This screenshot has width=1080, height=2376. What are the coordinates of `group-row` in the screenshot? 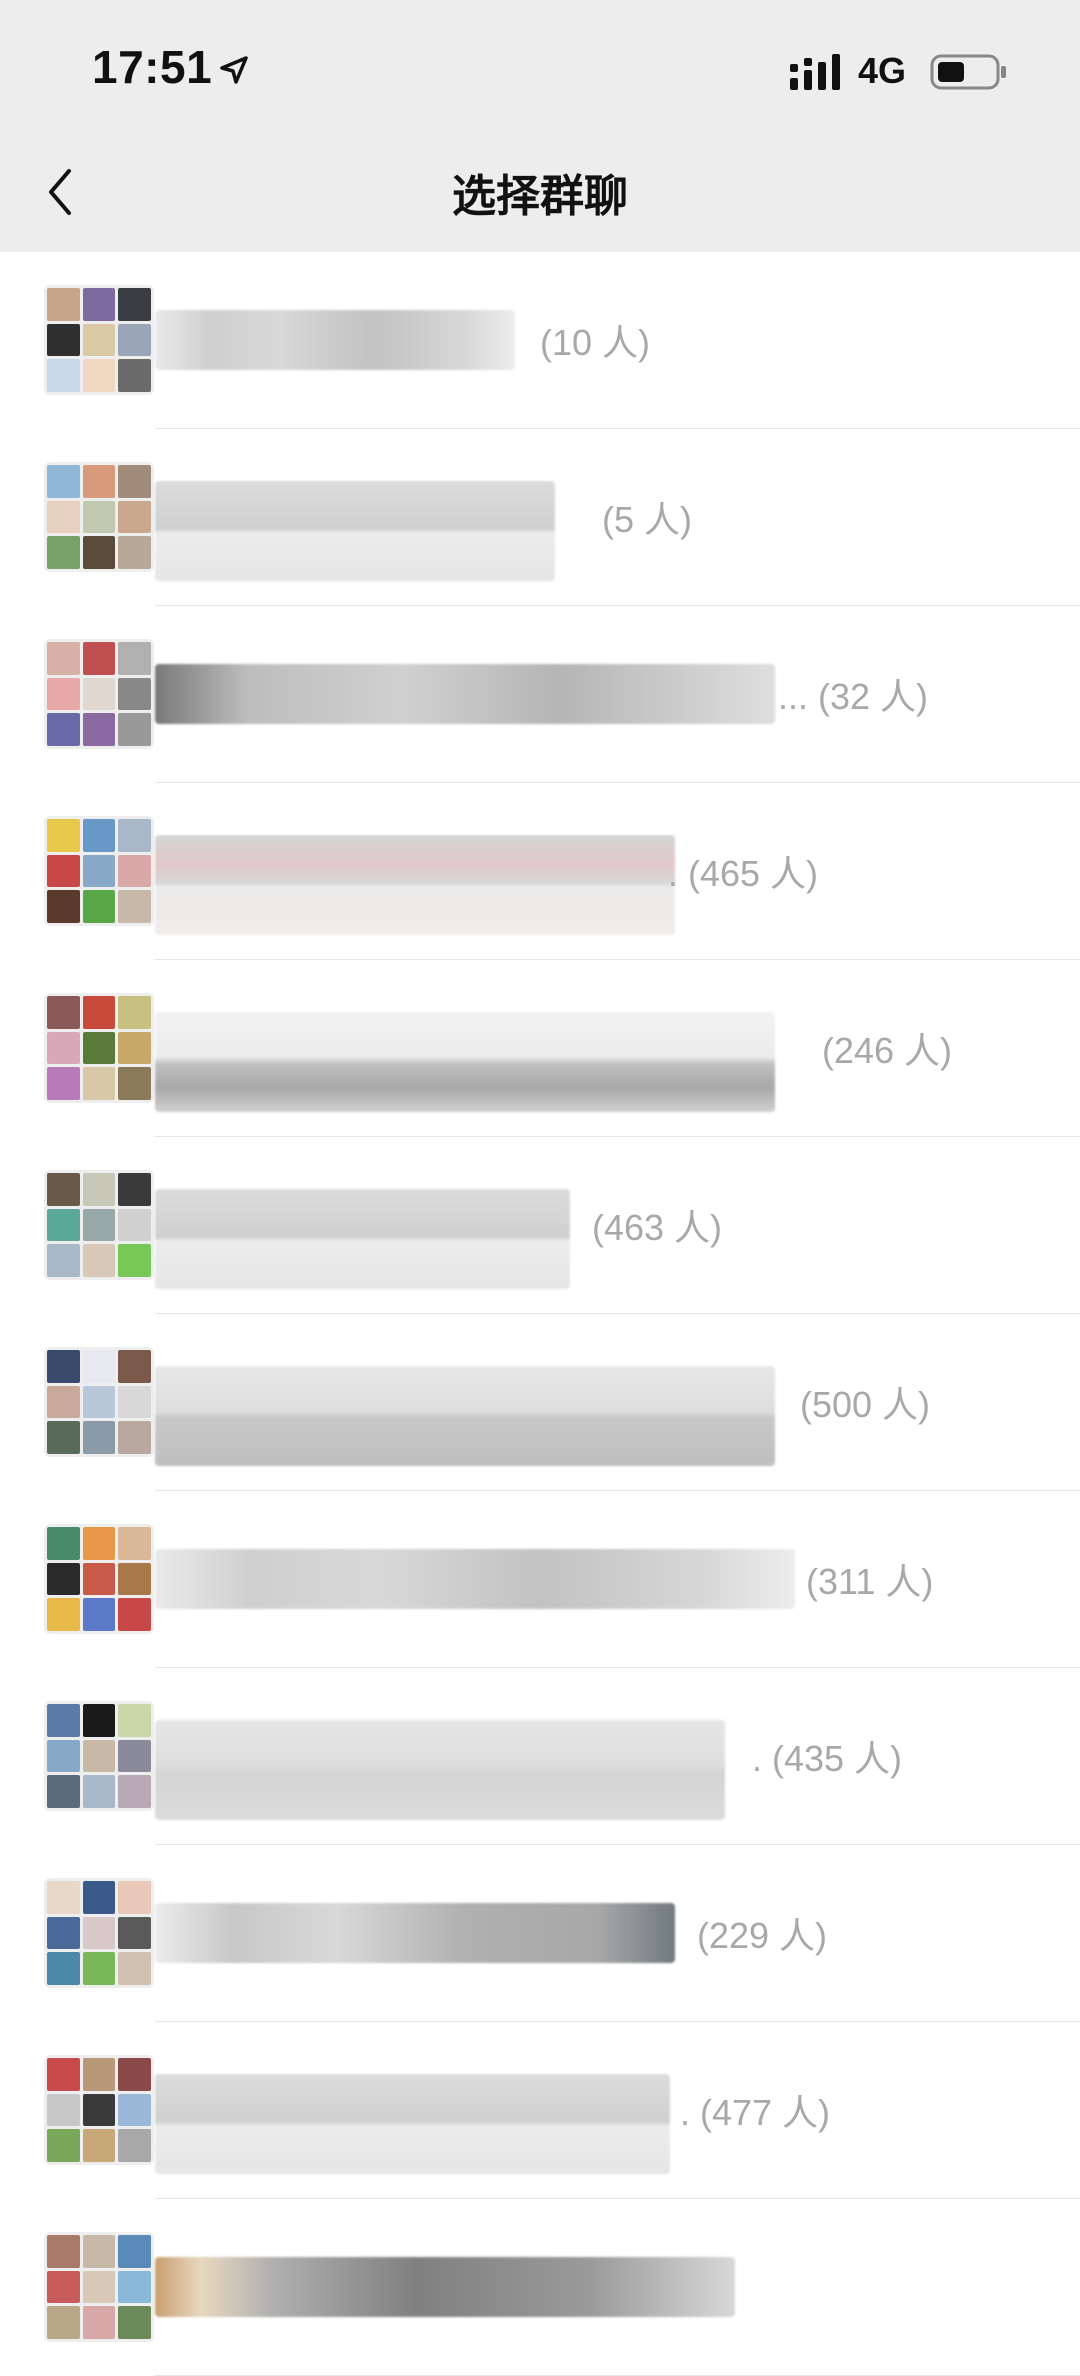 It's located at (540, 2287).